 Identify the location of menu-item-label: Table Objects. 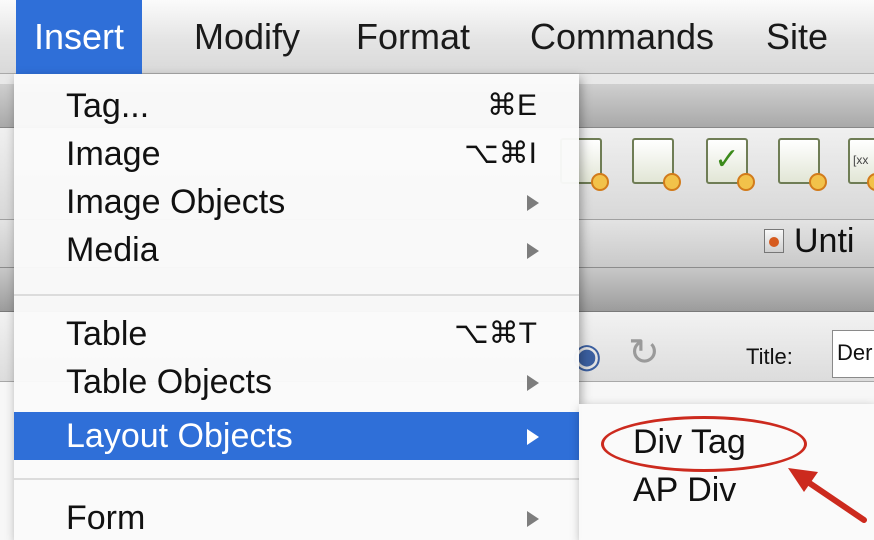
(169, 382).